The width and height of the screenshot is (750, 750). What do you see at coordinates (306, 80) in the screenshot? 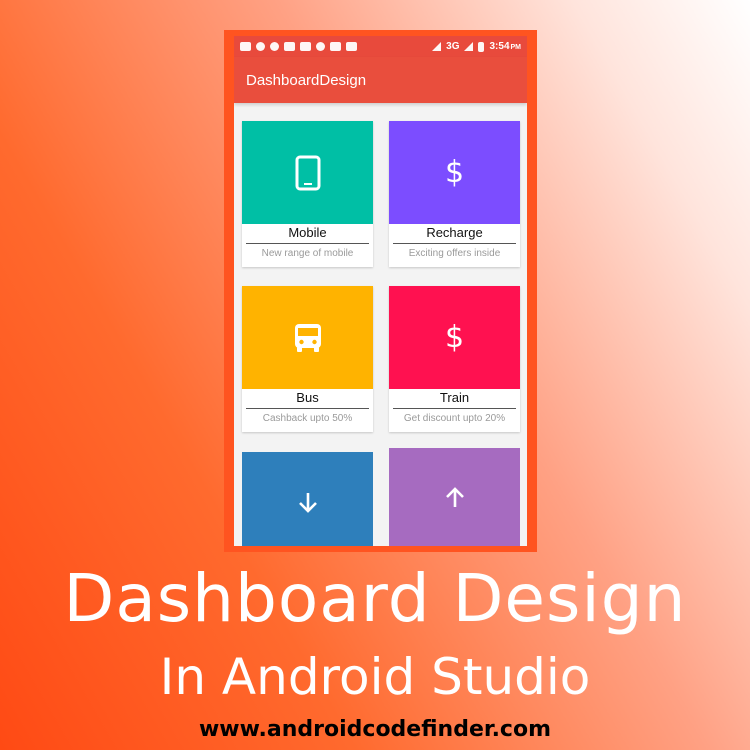
I see `app-title: DashboardDesign` at bounding box center [306, 80].